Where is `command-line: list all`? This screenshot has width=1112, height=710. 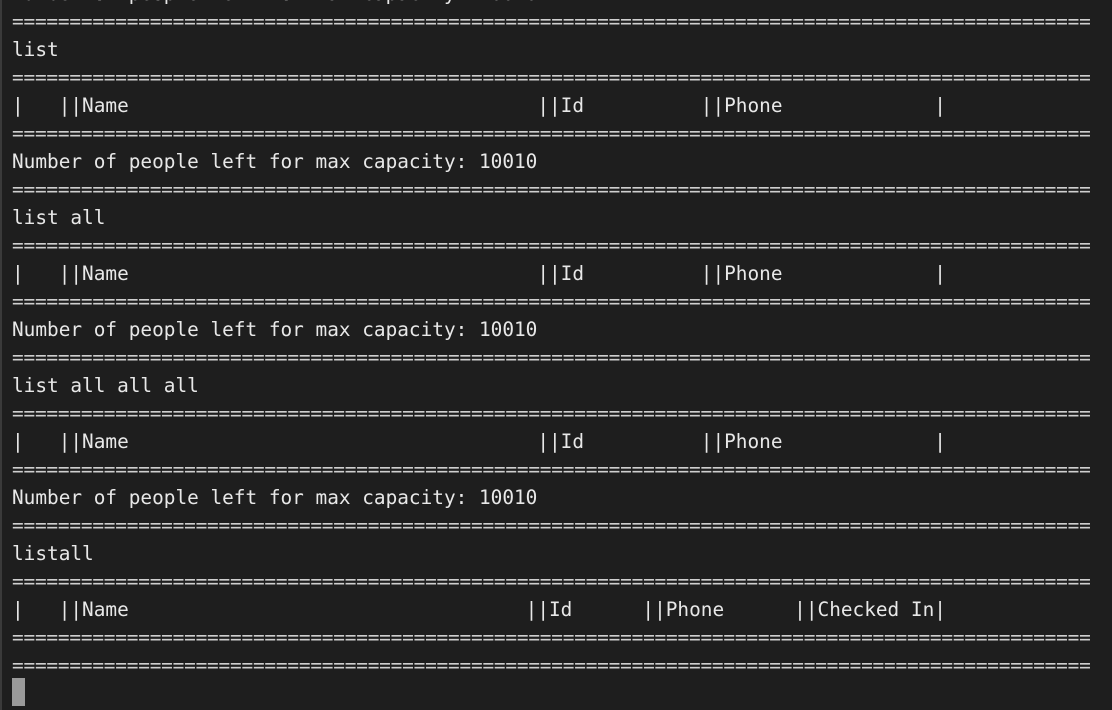 command-line: list all is located at coordinates (59, 217).